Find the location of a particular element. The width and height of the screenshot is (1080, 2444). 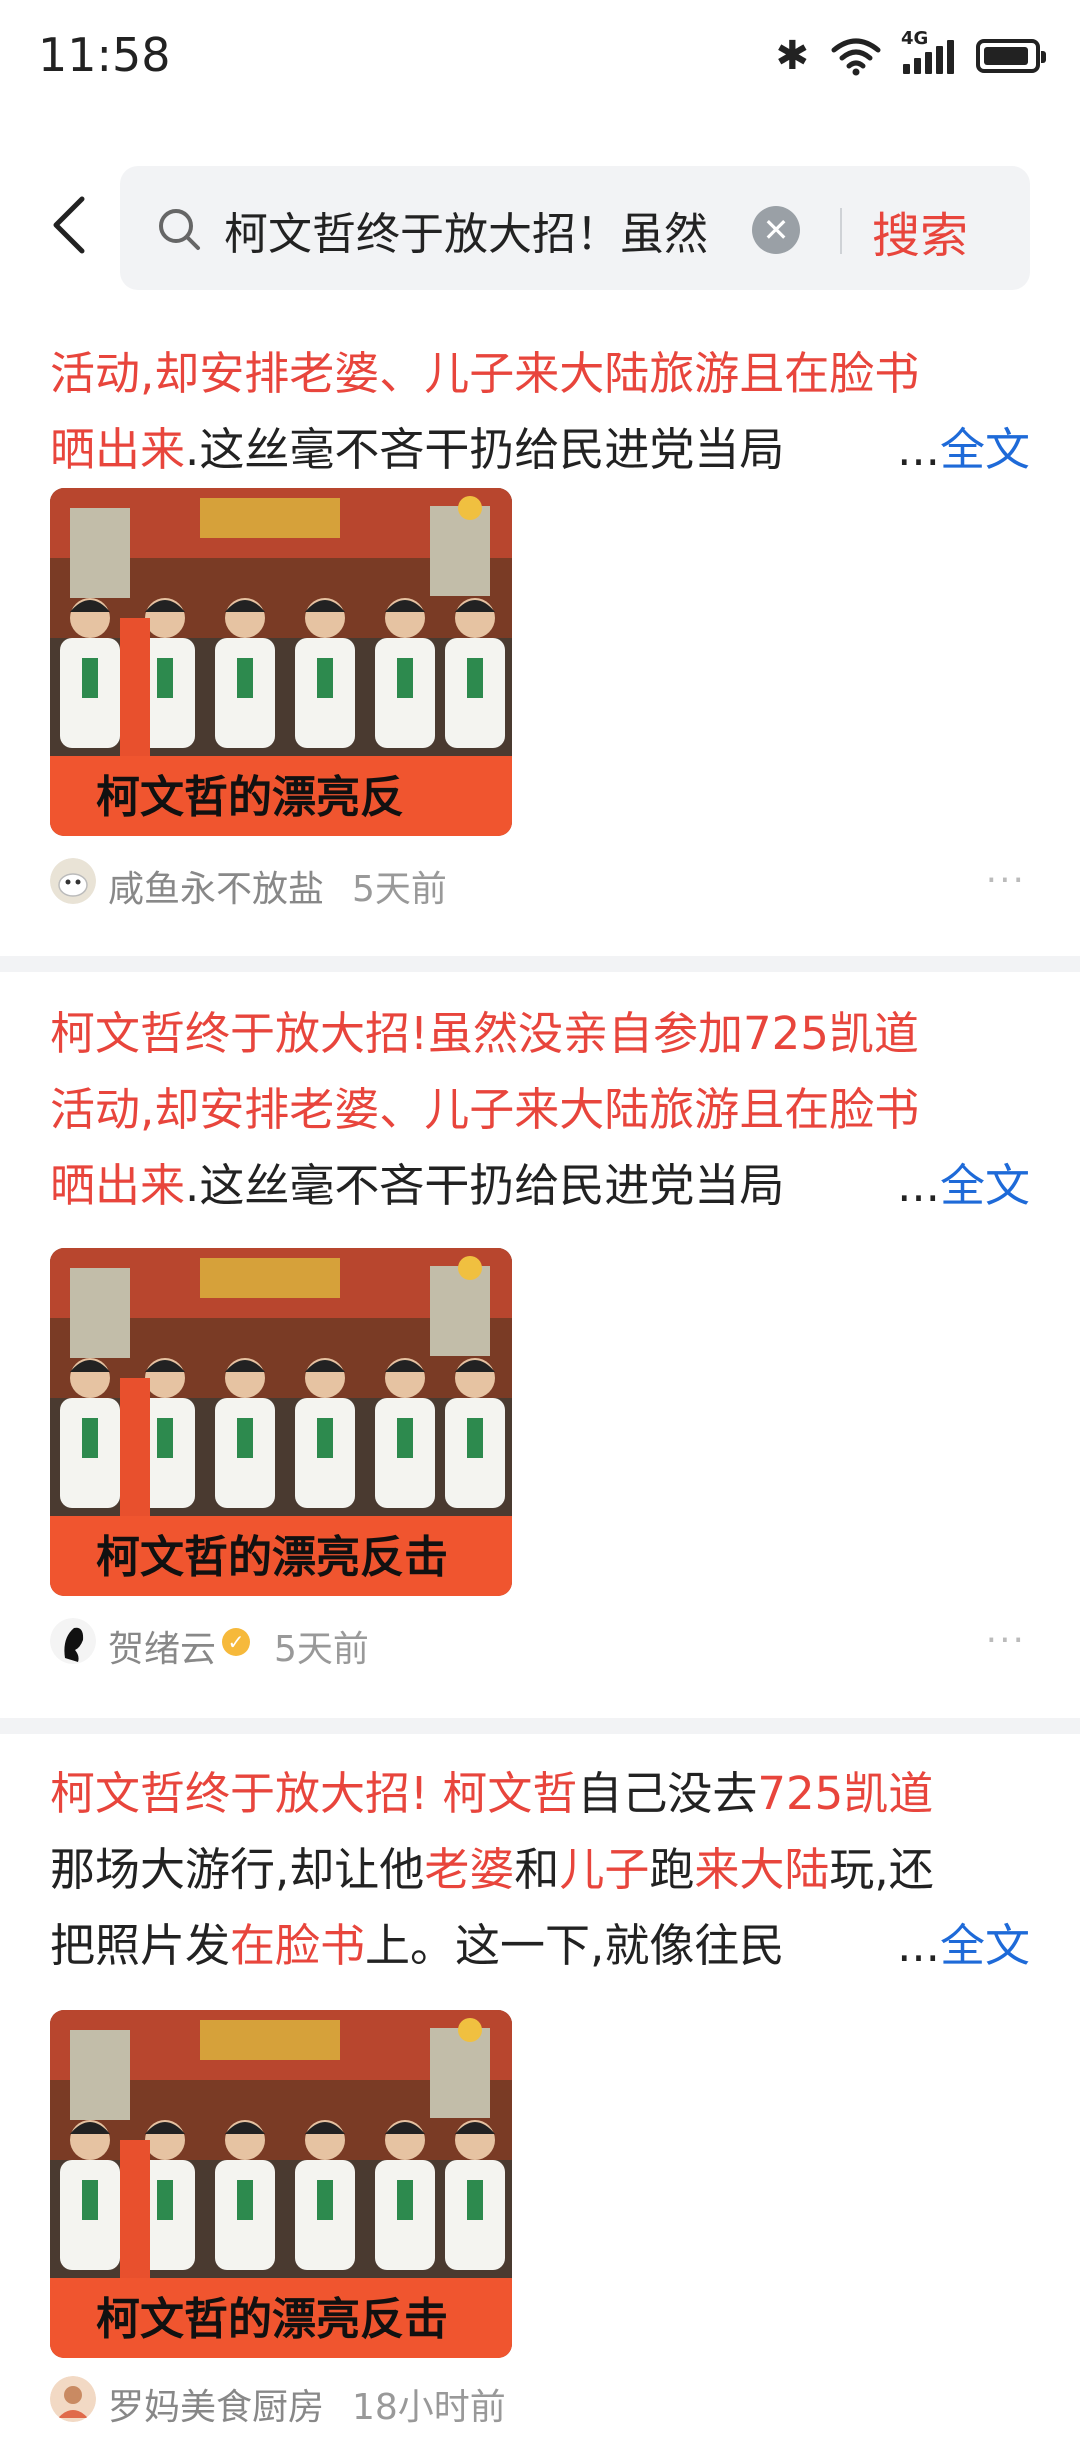

bluetooth-icon: ✱ is located at coordinates (792, 56).